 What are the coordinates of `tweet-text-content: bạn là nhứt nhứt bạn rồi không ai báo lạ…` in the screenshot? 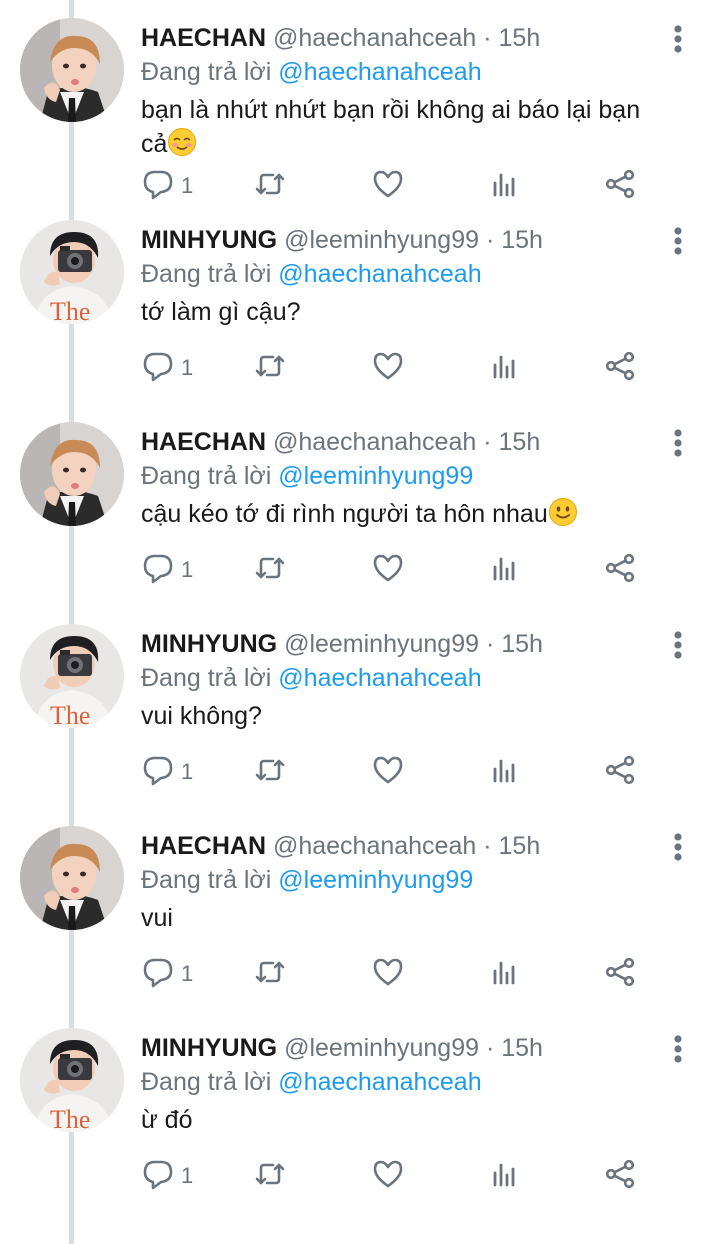 It's located at (391, 127).